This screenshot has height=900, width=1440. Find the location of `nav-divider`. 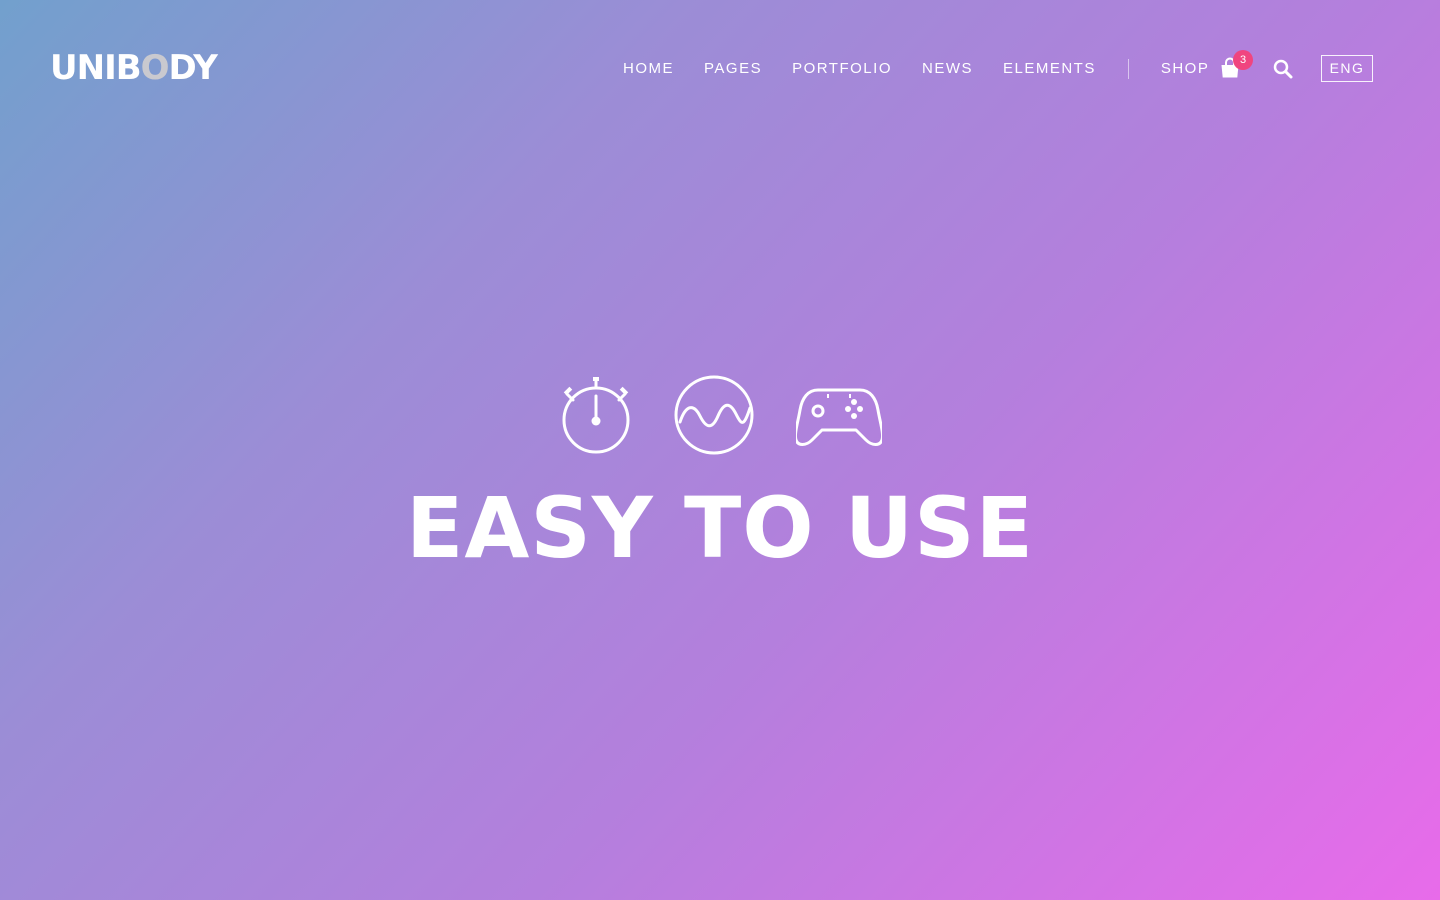

nav-divider is located at coordinates (1128, 69).